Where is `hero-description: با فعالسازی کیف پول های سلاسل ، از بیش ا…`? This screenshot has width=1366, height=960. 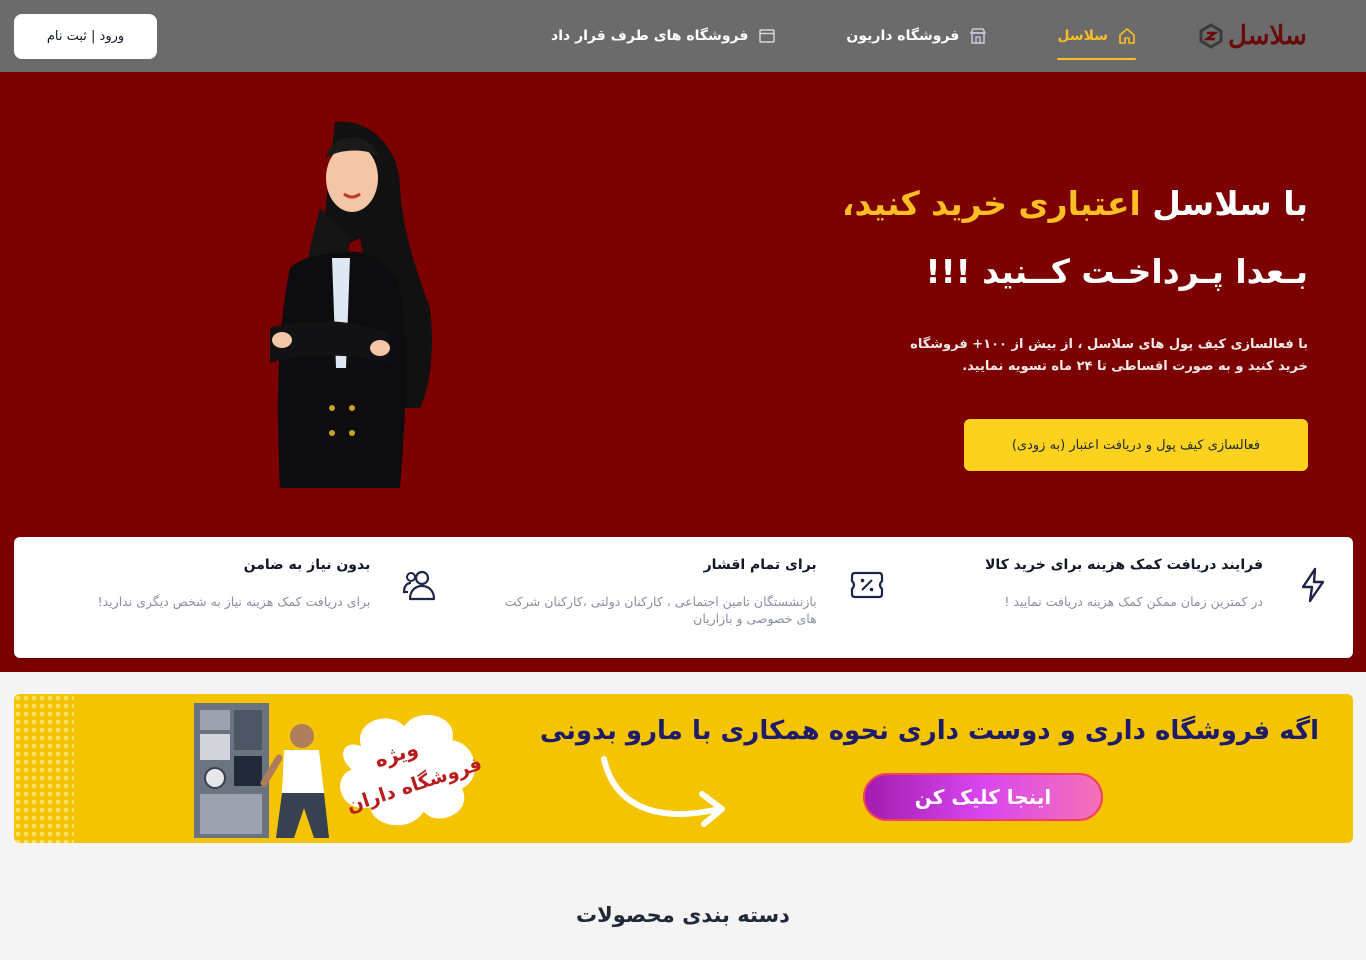
hero-description: با فعالسازی کیف پول های سلاسل ، از بیش ا… is located at coordinates (1109, 355).